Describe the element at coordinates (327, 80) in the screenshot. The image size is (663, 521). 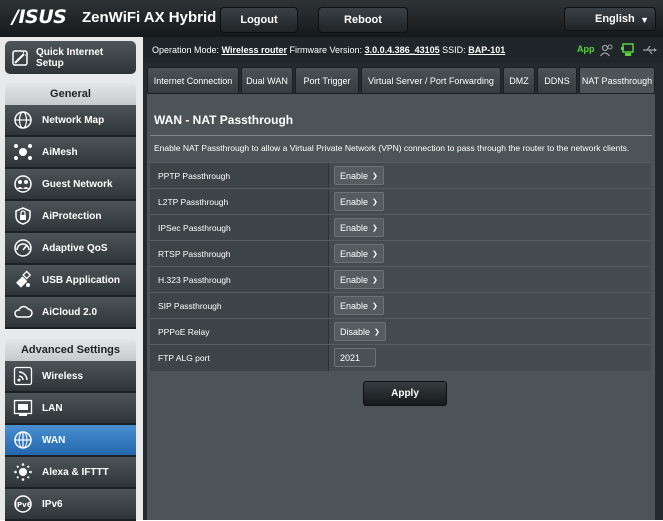
I see `tab-port-trigger: Port Trigger` at that location.